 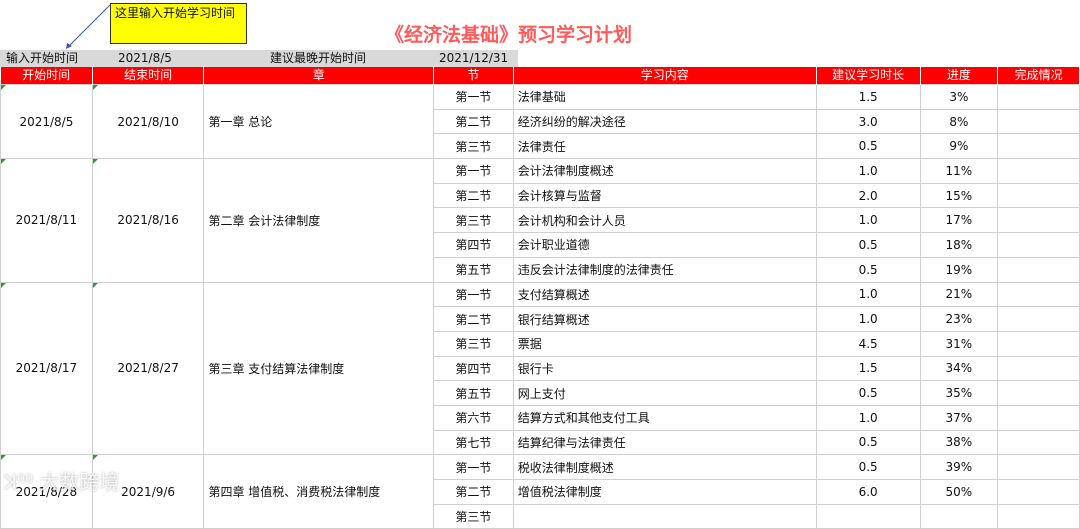 I want to click on chapter-cell: 第二章 会计法律制度, so click(x=319, y=220).